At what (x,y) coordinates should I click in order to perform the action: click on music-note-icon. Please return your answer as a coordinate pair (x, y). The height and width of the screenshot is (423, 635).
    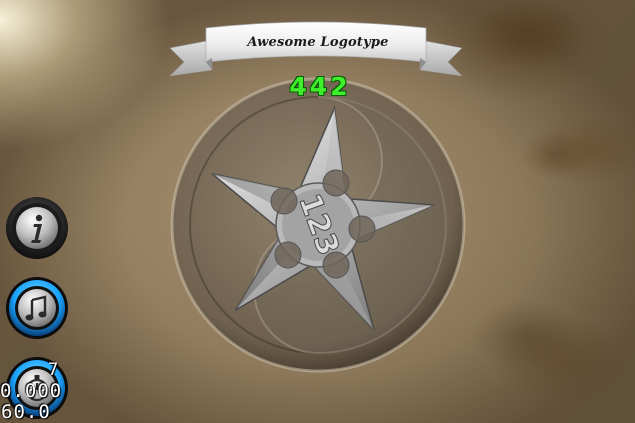
    Looking at the image, I should click on (37, 308).